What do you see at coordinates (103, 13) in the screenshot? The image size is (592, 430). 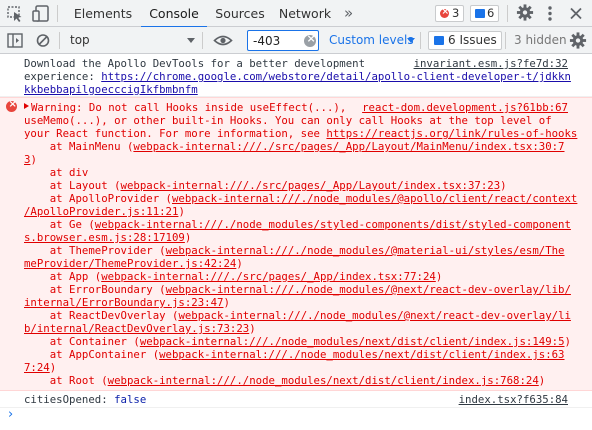 I see `tab-elements: Elements` at bounding box center [103, 13].